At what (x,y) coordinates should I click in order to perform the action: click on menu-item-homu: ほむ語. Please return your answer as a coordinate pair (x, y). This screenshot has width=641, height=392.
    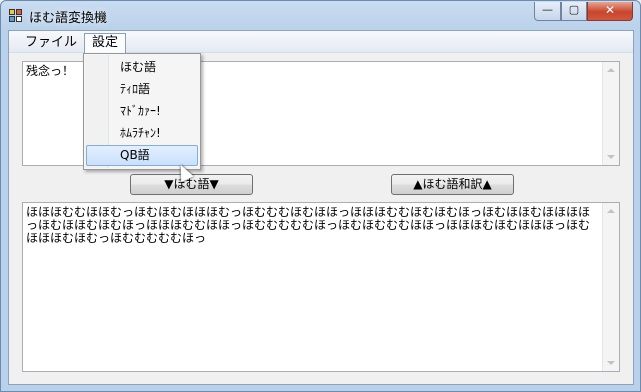
    Looking at the image, I should click on (142, 67).